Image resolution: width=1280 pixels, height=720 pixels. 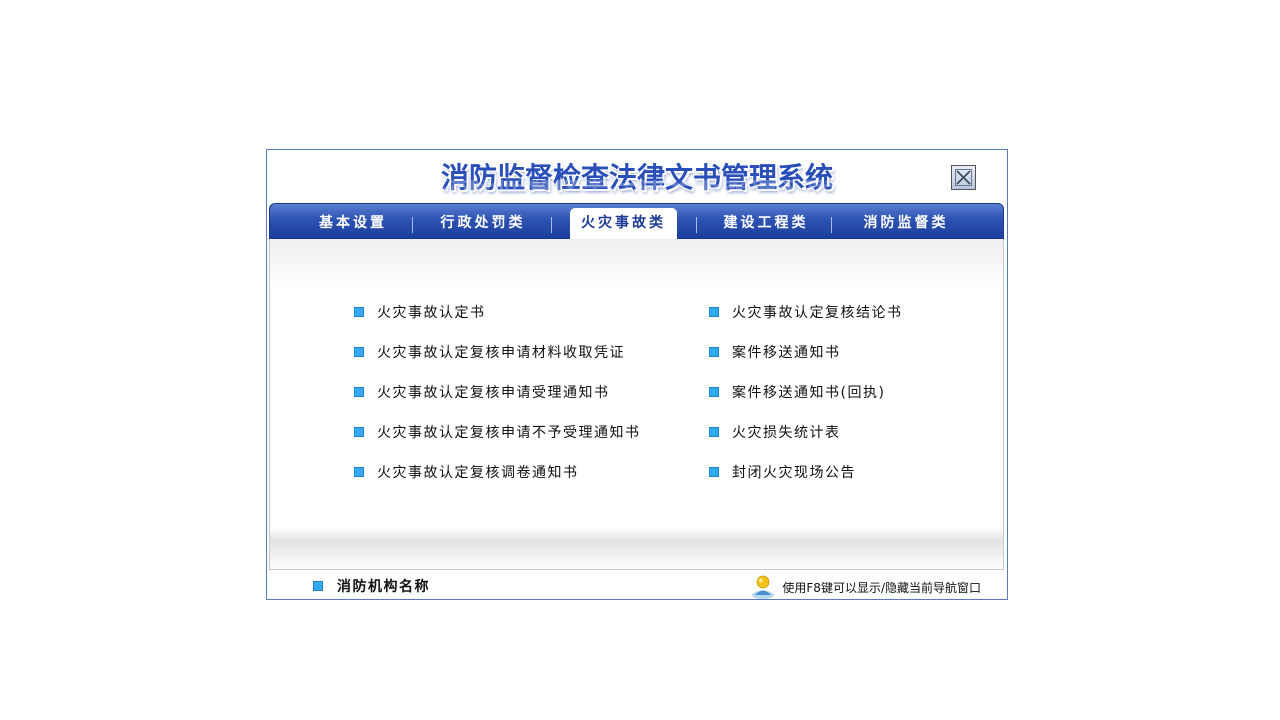 I want to click on tab-fire-supervision: 消防监督类, so click(x=906, y=221).